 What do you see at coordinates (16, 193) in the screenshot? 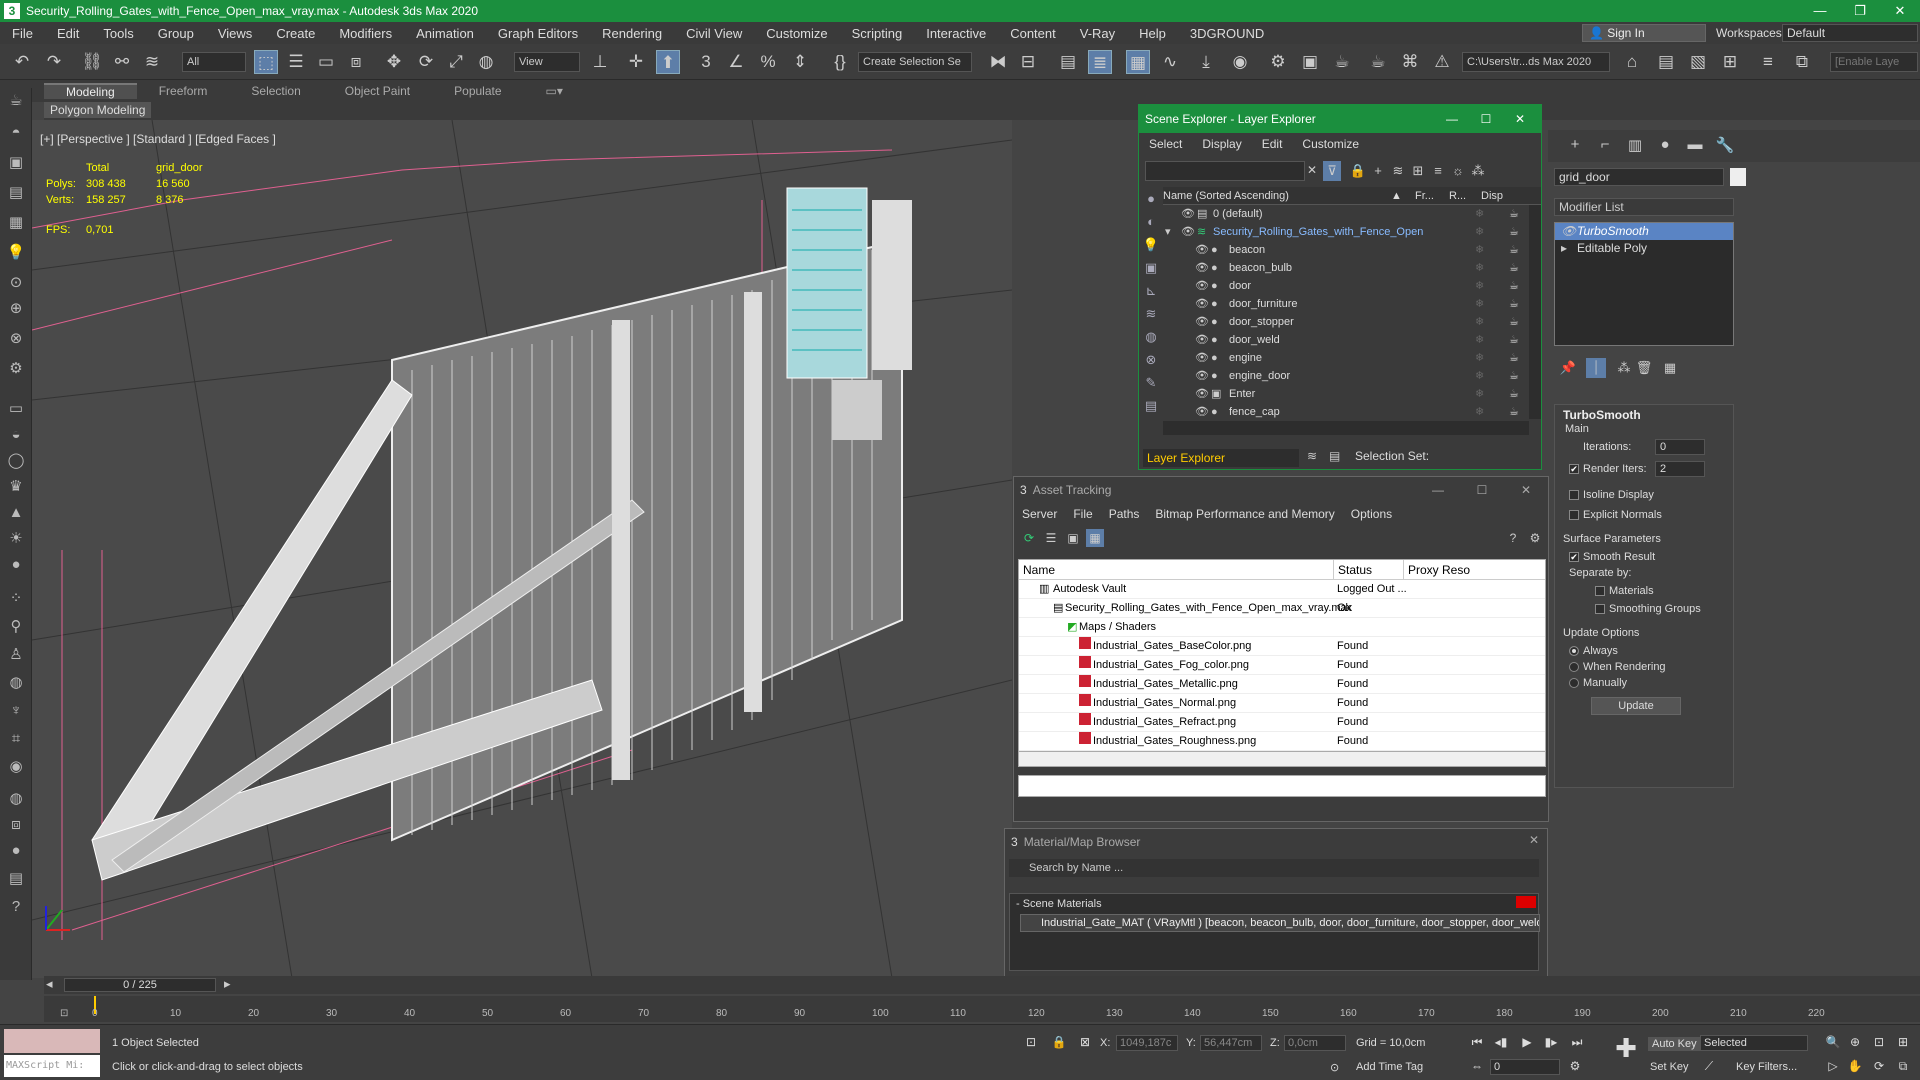
I see `plane-icon: ▤` at bounding box center [16, 193].